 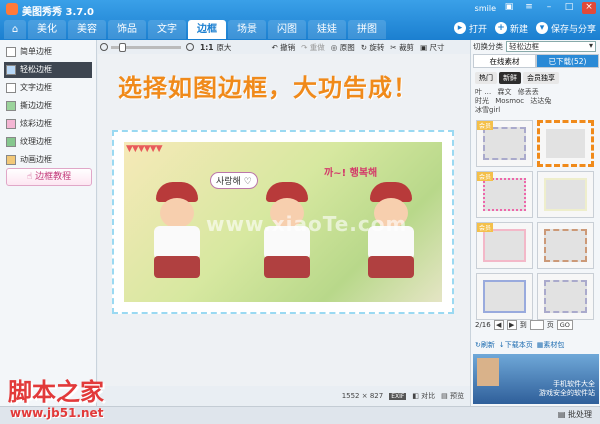 What do you see at coordinates (536, 379) in the screenshot?
I see `ad-banner: 手机软件大全 游戏安全的软件站` at bounding box center [536, 379].